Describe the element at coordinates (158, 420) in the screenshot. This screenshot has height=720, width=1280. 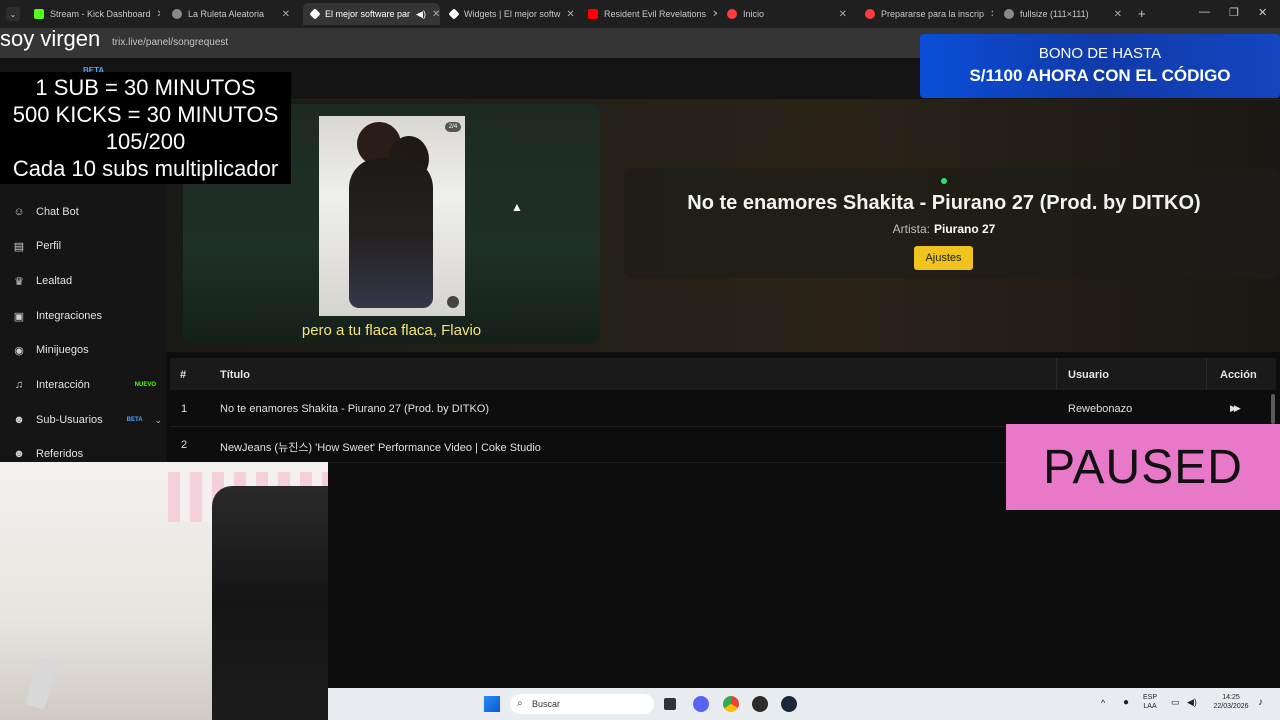
I see `chevron-down-icon: ⌄` at that location.